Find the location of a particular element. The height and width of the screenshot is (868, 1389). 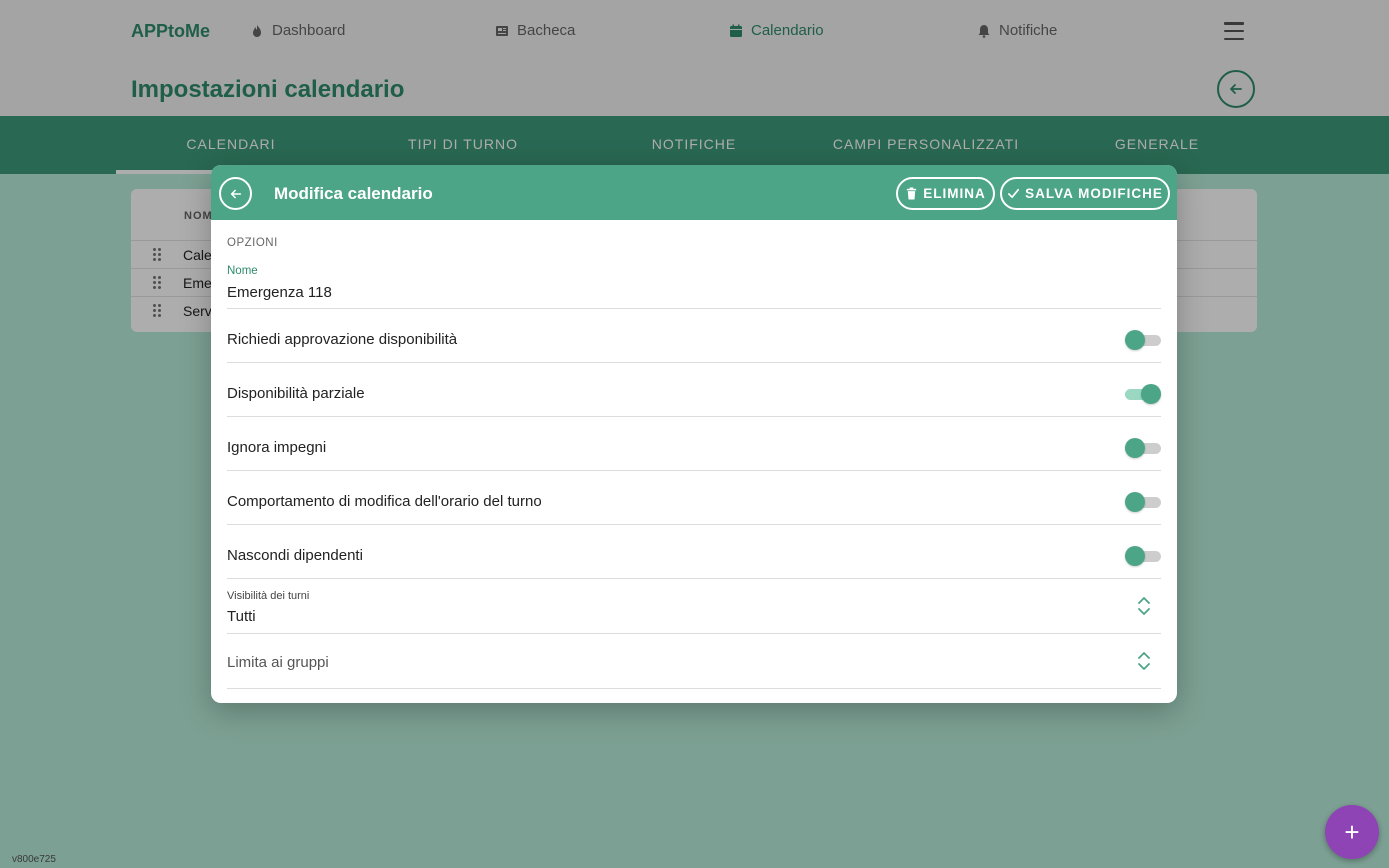

arrow-left-icon is located at coordinates (235, 193).